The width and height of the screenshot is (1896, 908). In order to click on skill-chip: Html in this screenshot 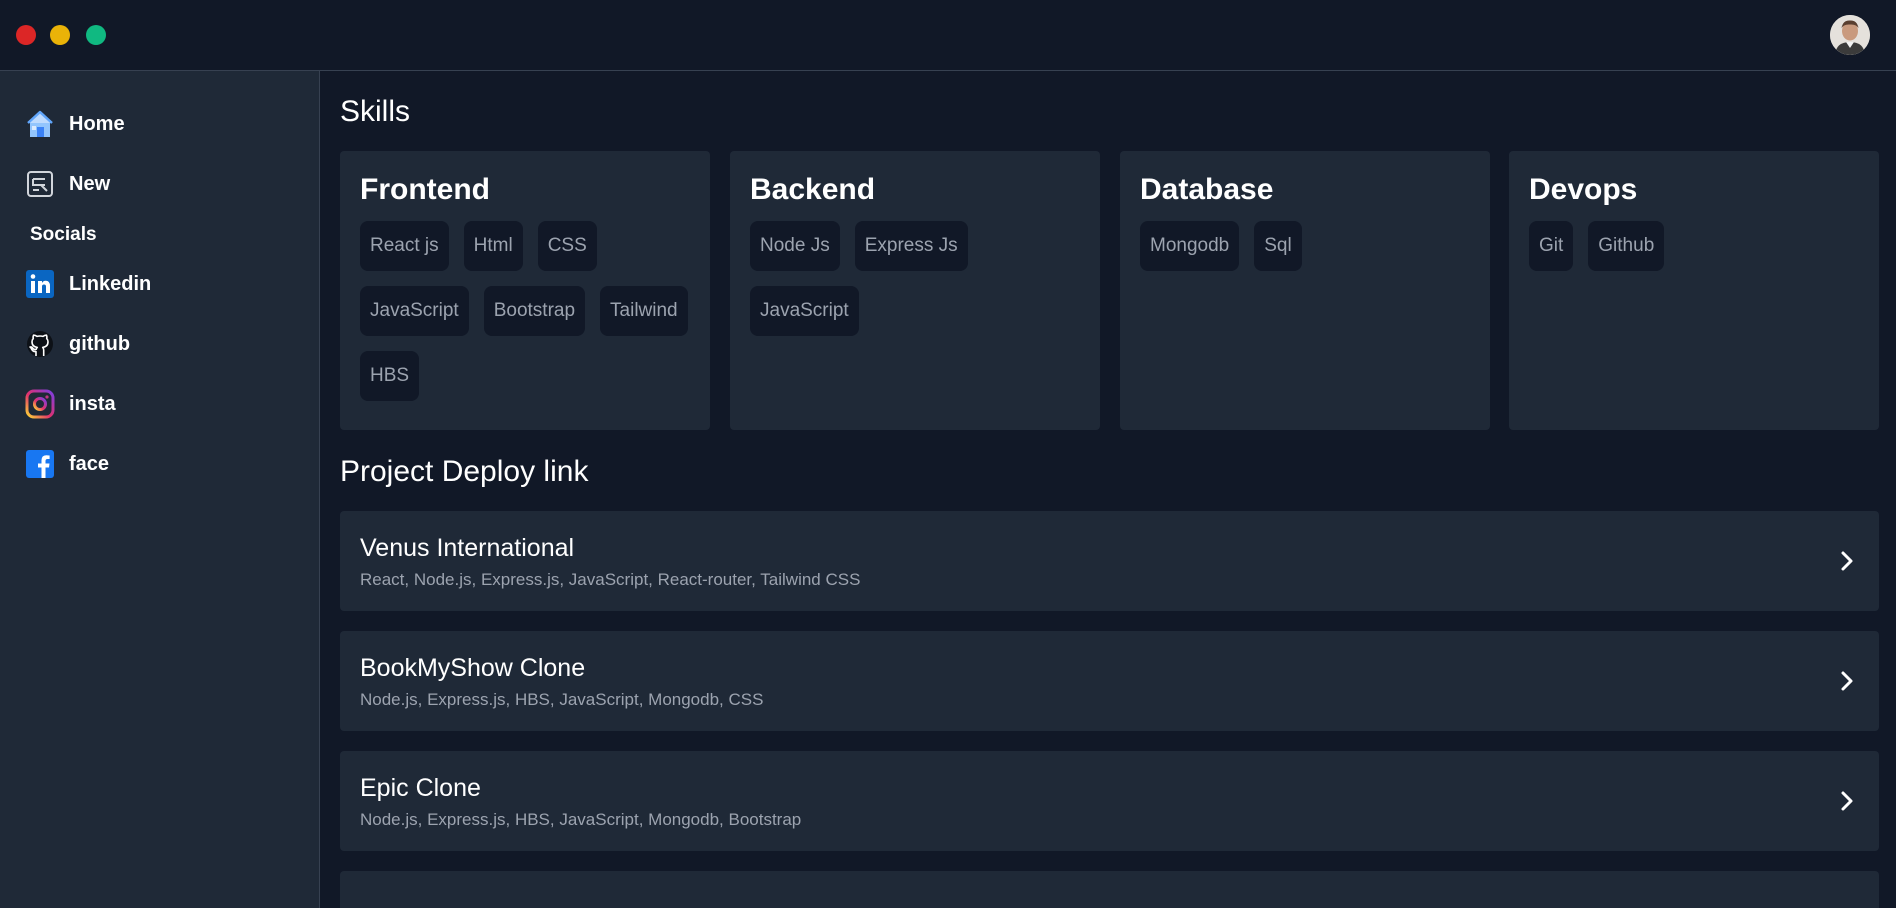, I will do `click(493, 246)`.